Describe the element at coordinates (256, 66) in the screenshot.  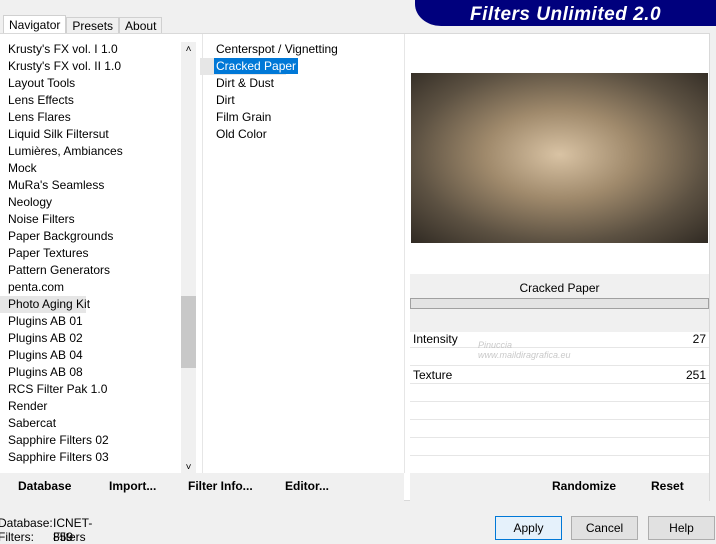
I see `list-item-label: Cracked Paper` at that location.